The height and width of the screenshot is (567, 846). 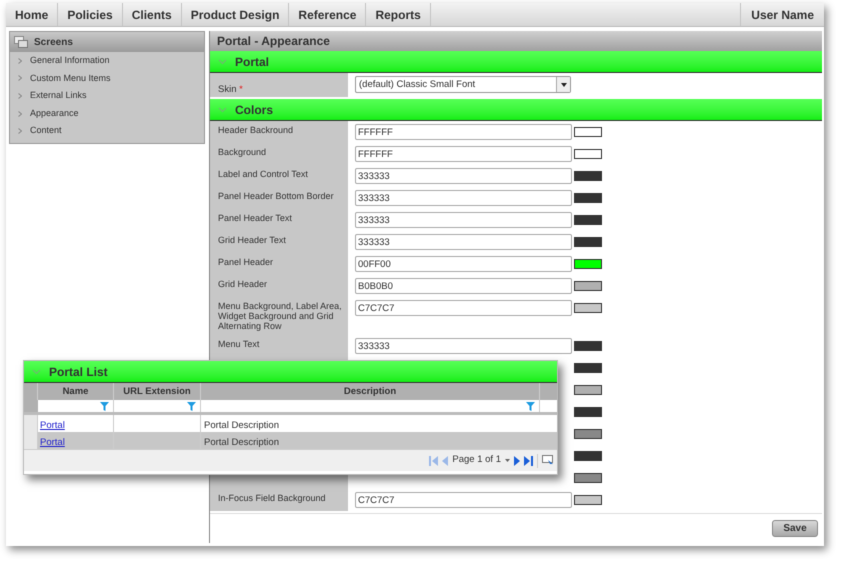 What do you see at coordinates (272, 498) in the screenshot?
I see `field-label: In-Focus Field Background` at bounding box center [272, 498].